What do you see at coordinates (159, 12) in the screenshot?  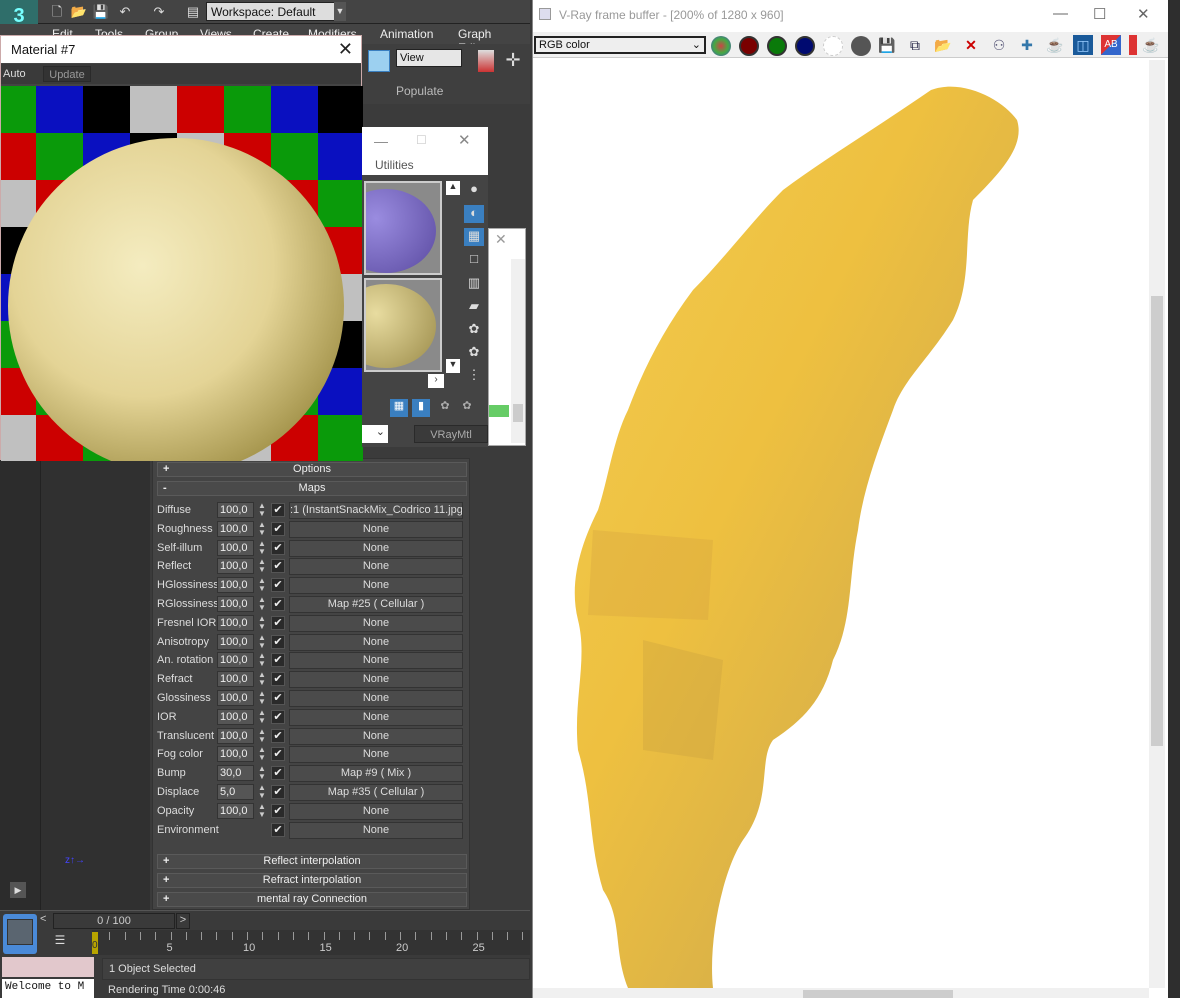 I see `redo-icon: ↷` at bounding box center [159, 12].